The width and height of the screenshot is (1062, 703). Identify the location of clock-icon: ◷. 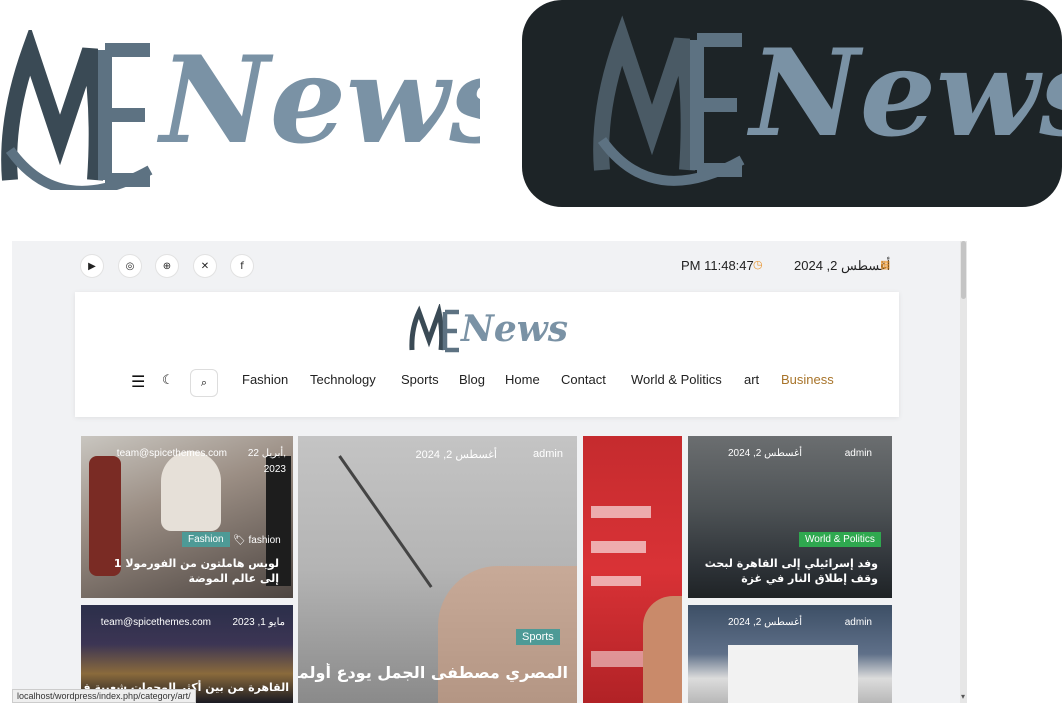
(758, 265).